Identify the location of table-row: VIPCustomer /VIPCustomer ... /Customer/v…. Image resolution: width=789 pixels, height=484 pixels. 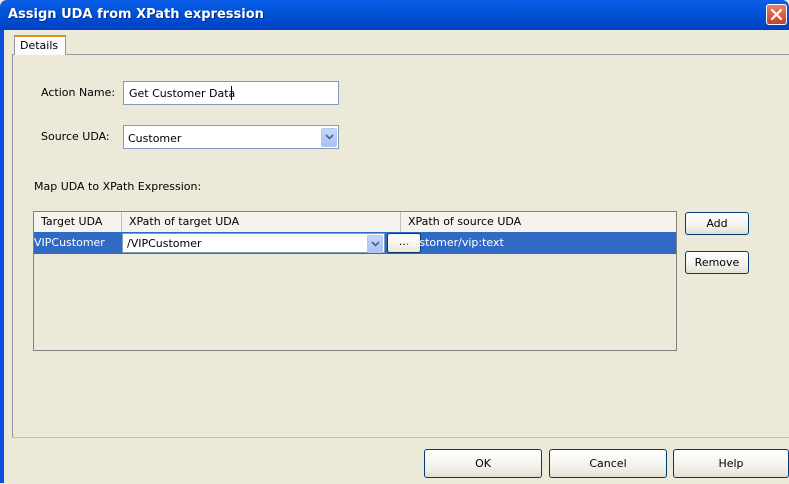
(355, 243).